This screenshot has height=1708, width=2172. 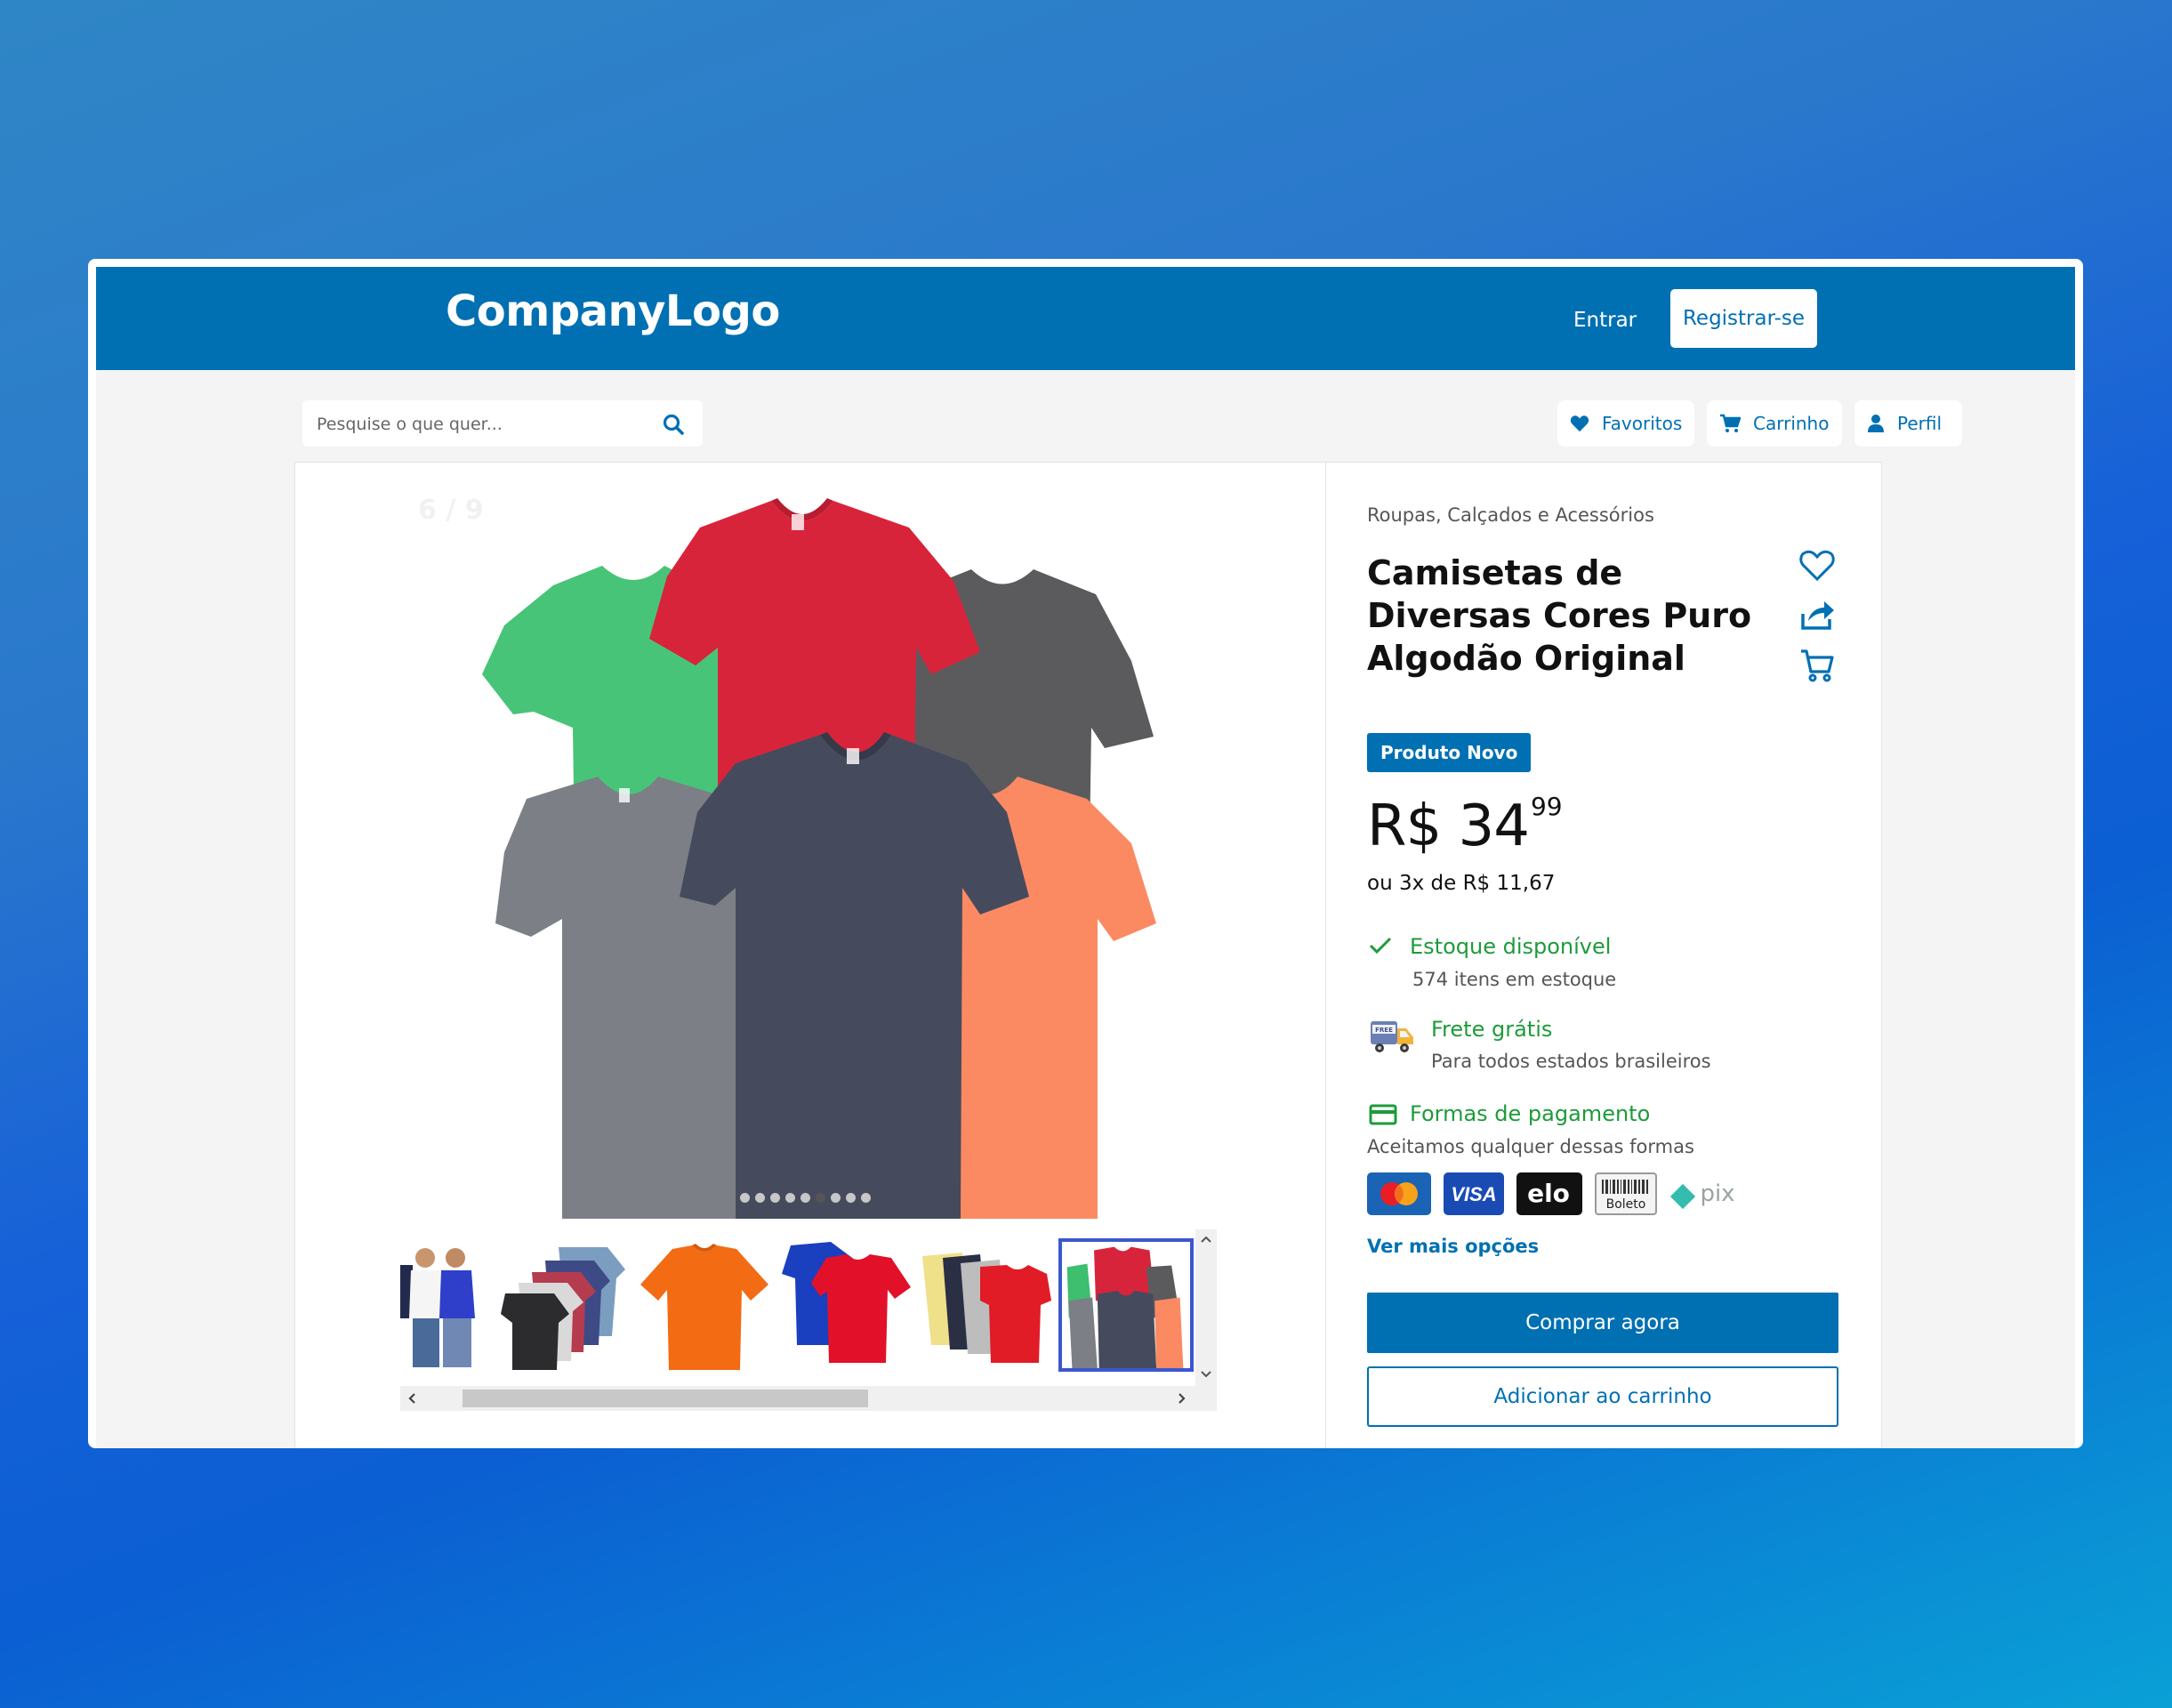 I want to click on shipping-title: Frete grátis, so click(x=1492, y=1029).